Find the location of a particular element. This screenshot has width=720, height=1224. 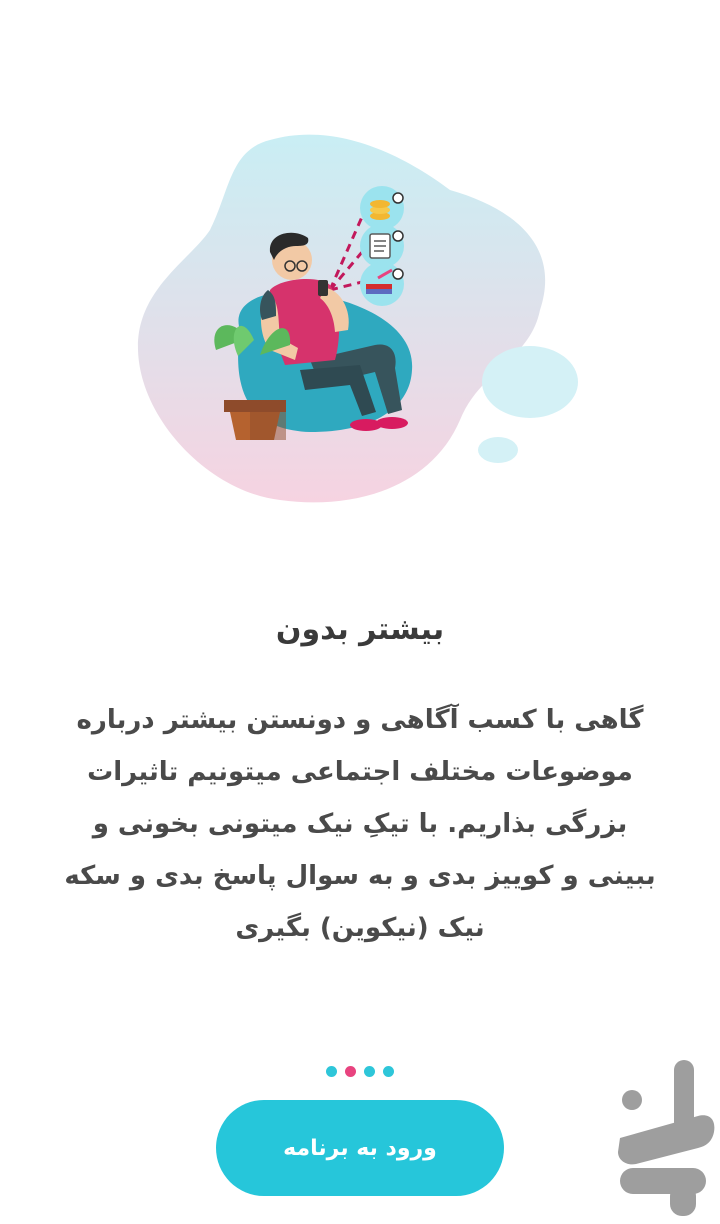

tiny-blob is located at coordinates (498, 450).